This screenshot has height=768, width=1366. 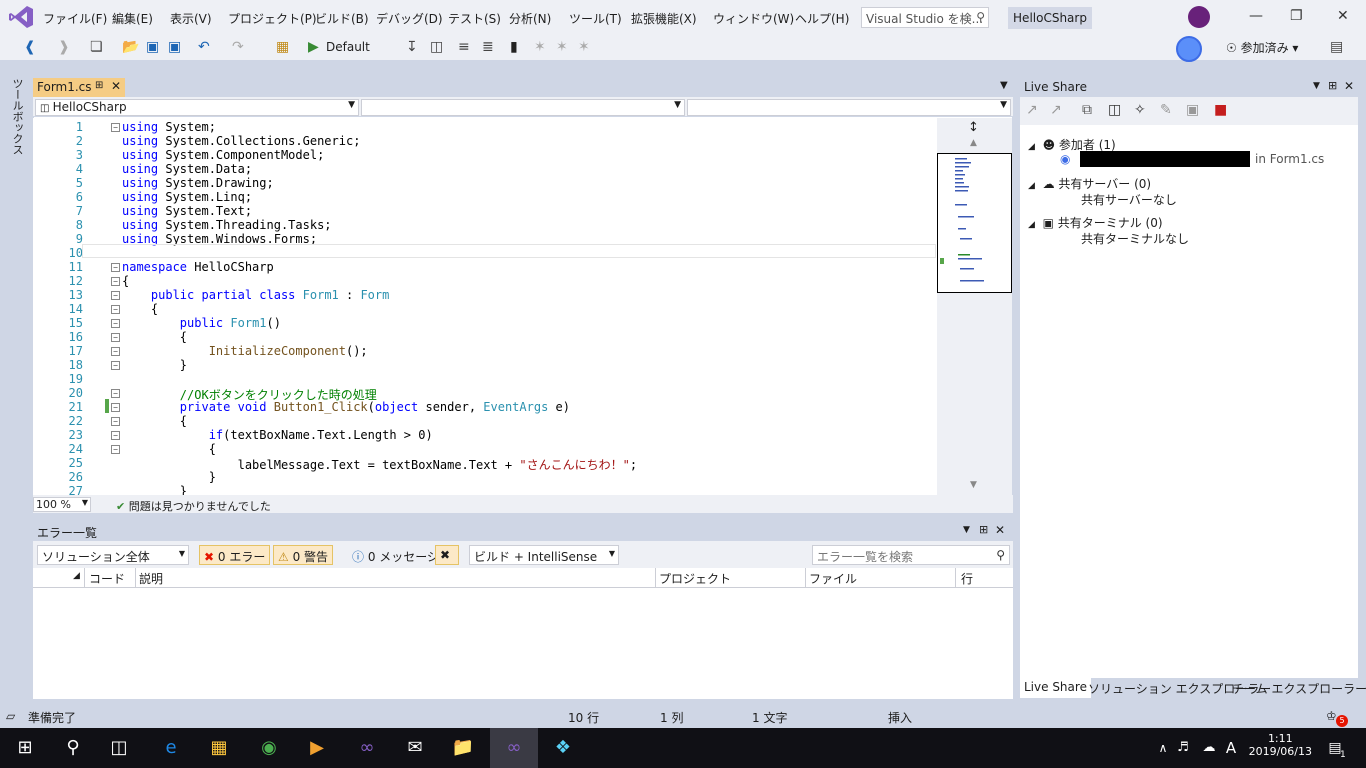 I want to click on source-dropdown: ビルド + IntelliSense ▼, so click(x=544, y=555).